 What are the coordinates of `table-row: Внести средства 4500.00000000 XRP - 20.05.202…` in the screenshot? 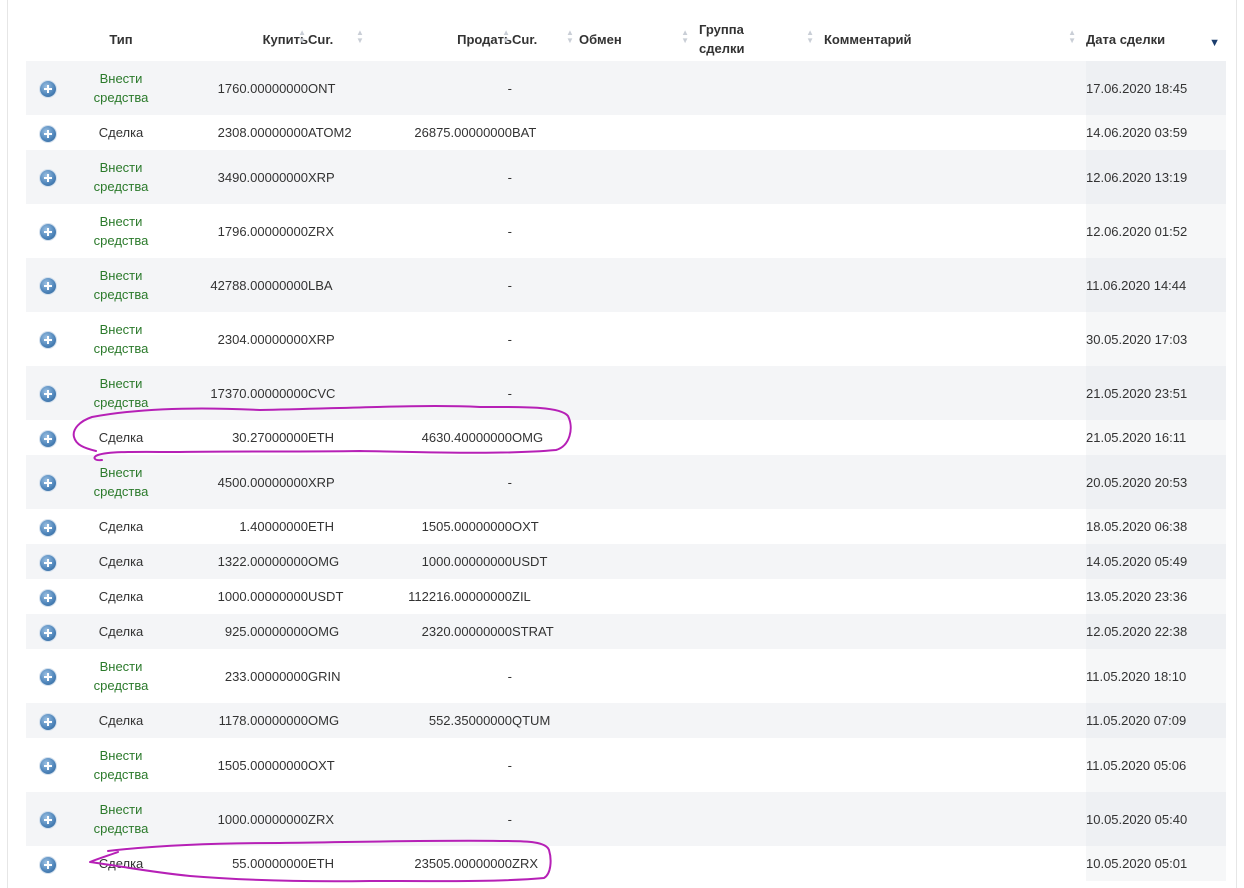 It's located at (626, 482).